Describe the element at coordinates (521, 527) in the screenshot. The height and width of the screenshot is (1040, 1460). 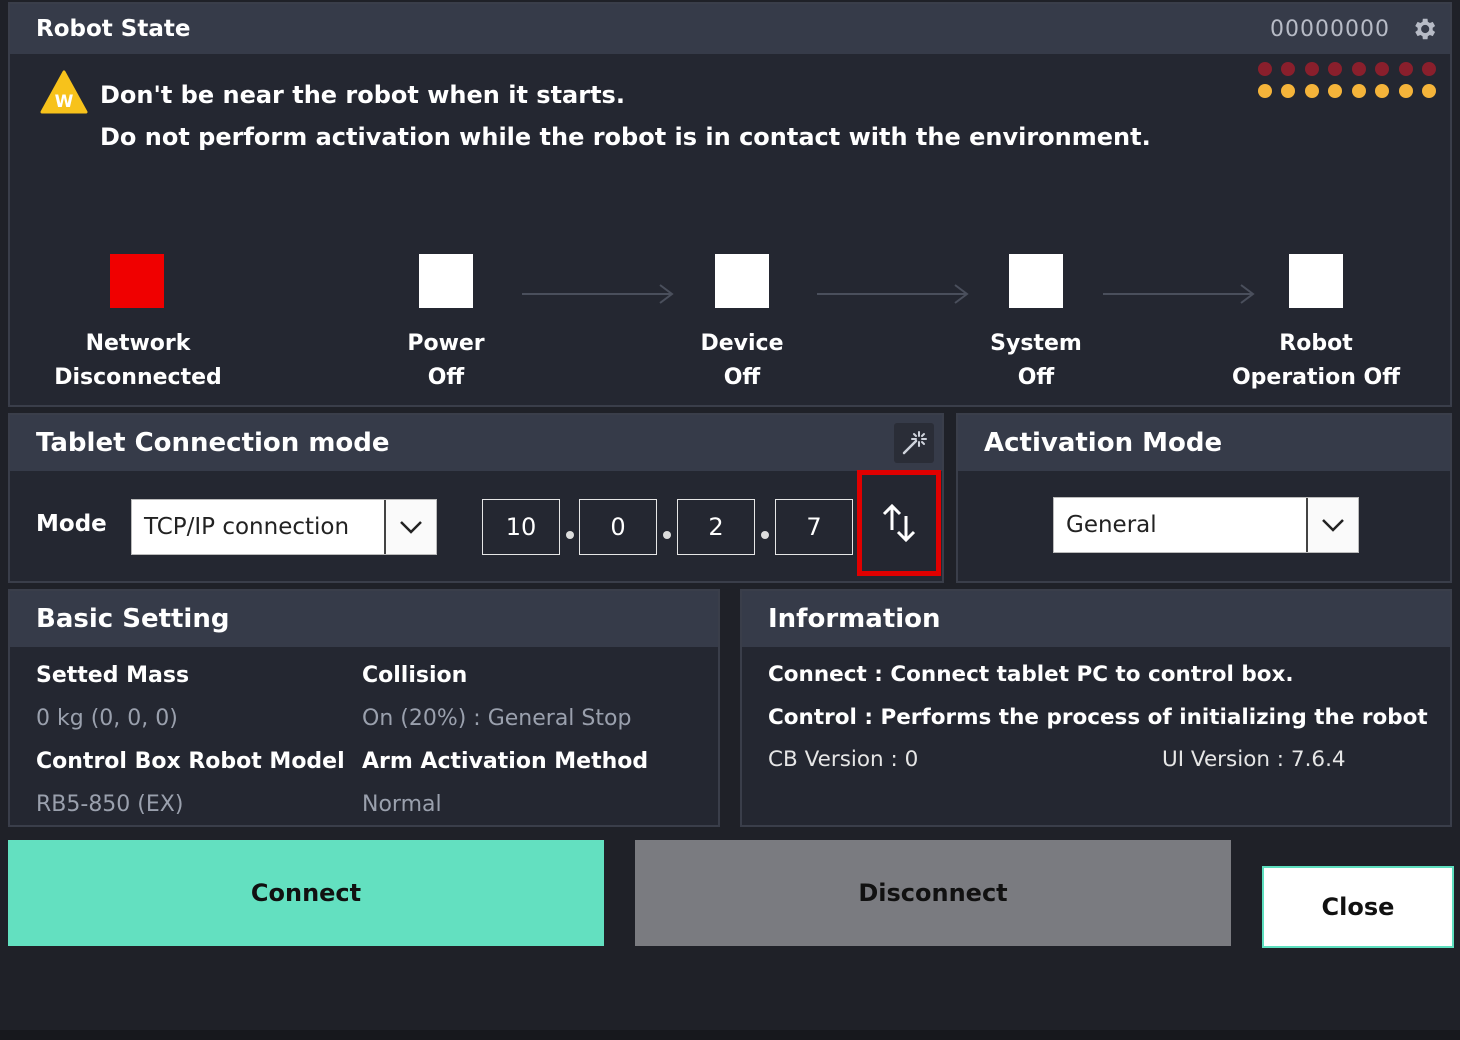
I see `ip-octet-1-input: 10` at that location.